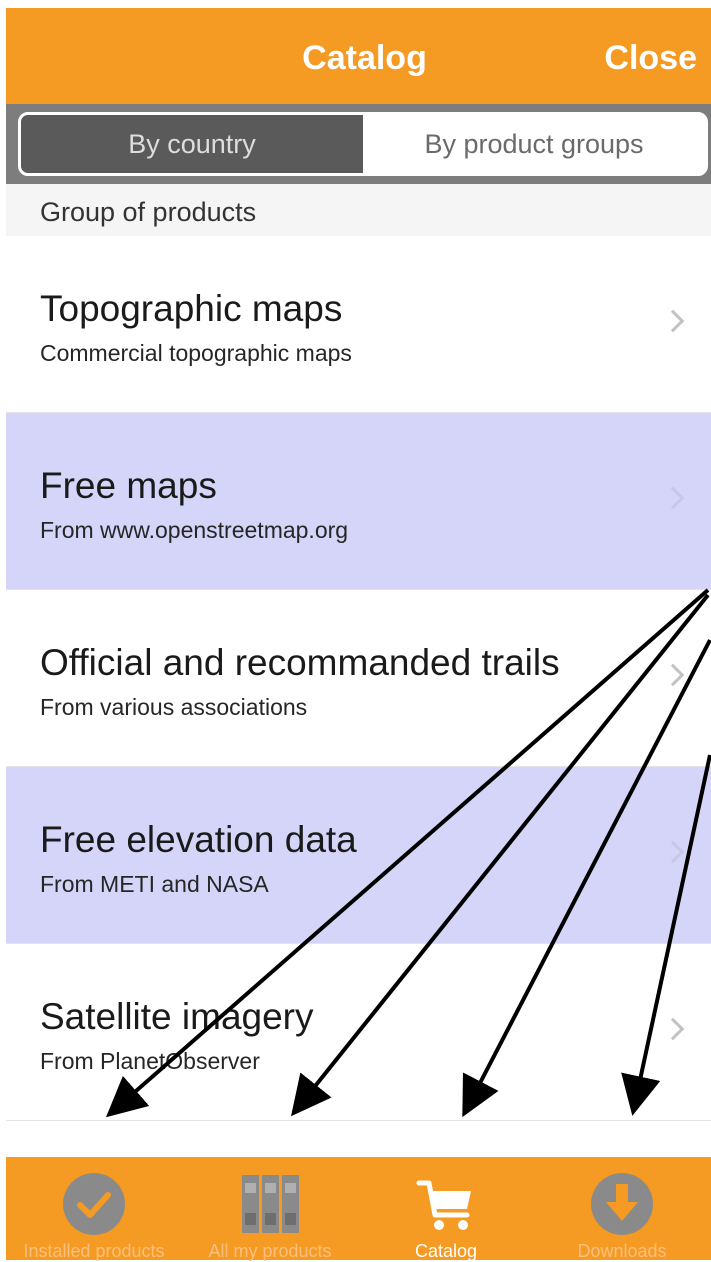  What do you see at coordinates (622, 1204) in the screenshot?
I see `download-arrow-circle-icon` at bounding box center [622, 1204].